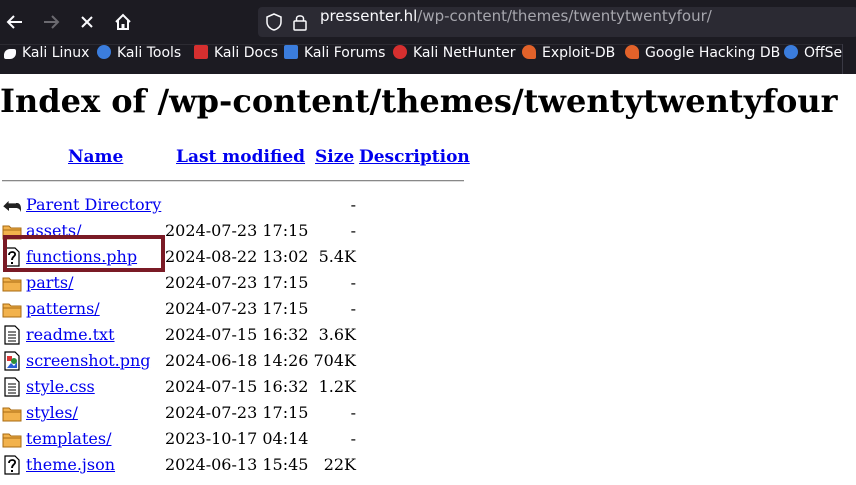  Describe the element at coordinates (274, 22) in the screenshot. I see `tracking-shield-icon` at that location.